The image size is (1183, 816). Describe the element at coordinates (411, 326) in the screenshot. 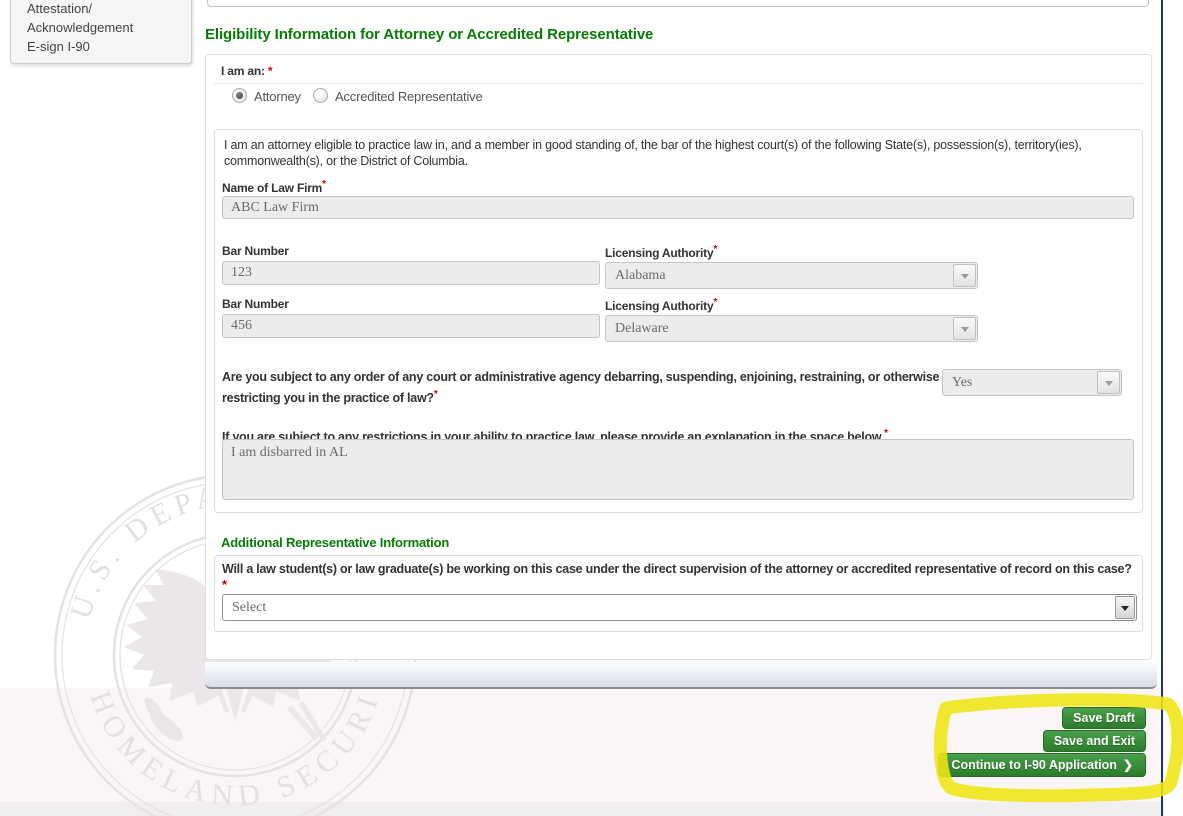

I see `bar-number-2-input` at that location.